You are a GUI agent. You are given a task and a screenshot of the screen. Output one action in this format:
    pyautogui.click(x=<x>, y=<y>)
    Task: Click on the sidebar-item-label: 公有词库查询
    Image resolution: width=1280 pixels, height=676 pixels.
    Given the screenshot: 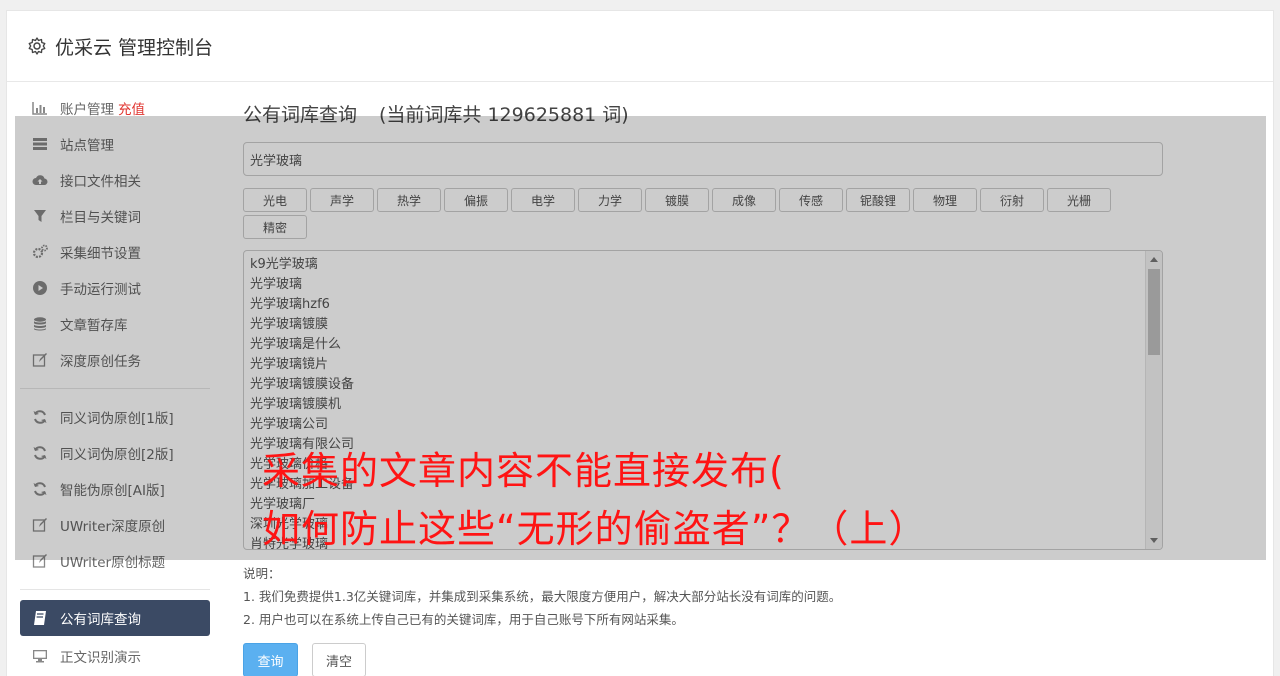 What is the action you would take?
    pyautogui.click(x=100, y=620)
    